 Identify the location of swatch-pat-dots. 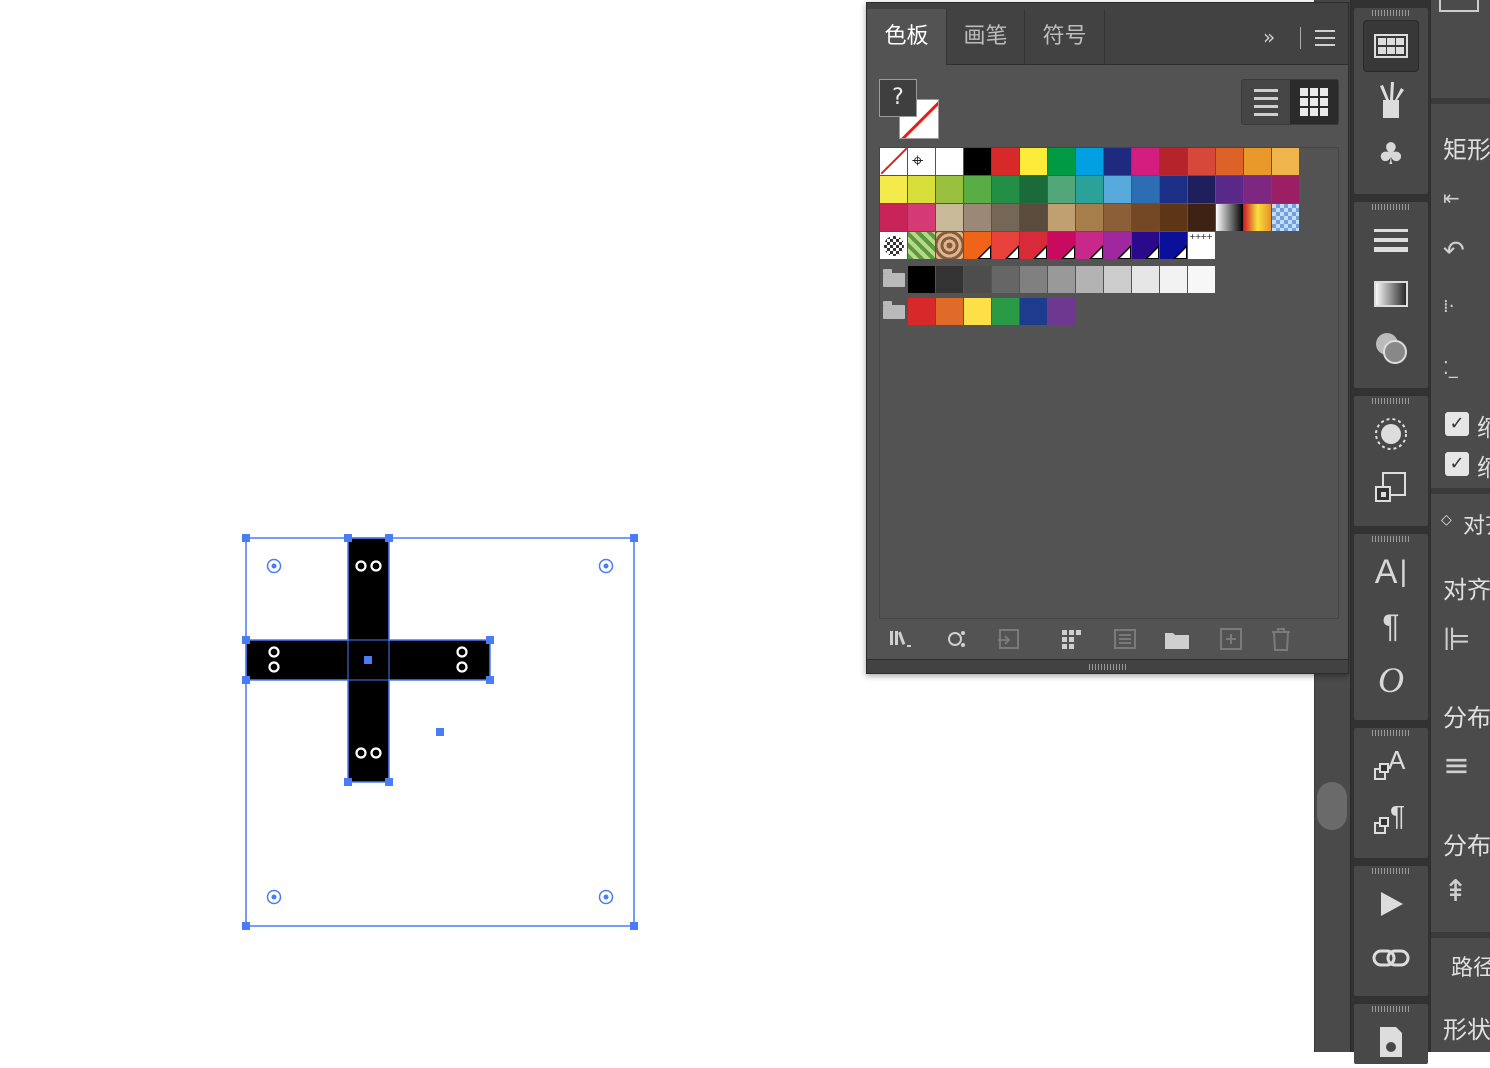
(894, 246).